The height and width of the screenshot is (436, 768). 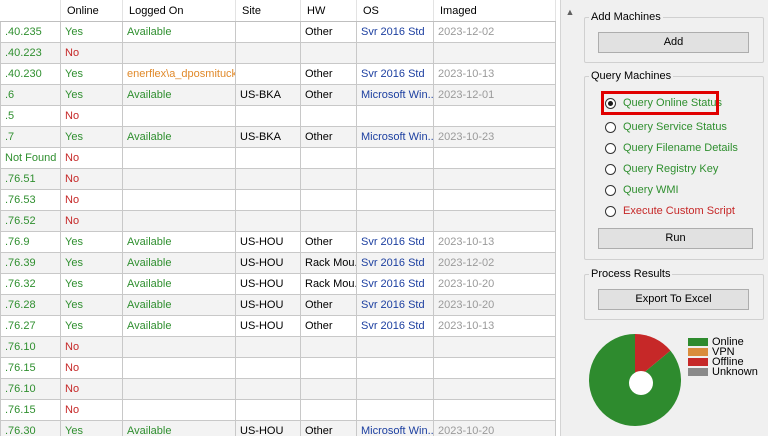 I want to click on run-button: Run, so click(x=675, y=238).